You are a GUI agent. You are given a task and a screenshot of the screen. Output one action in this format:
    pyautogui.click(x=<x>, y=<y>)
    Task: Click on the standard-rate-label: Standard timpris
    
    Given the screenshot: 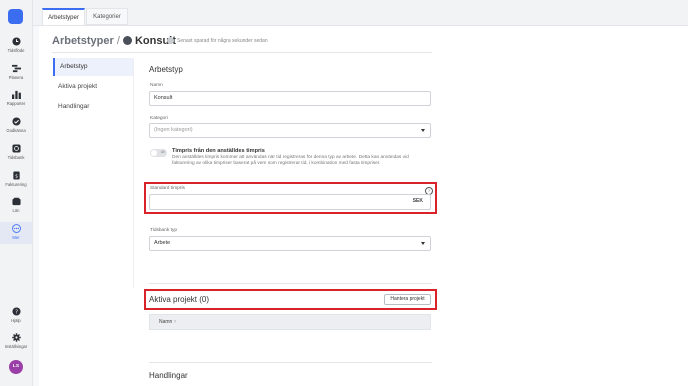 What is the action you would take?
    pyautogui.click(x=167, y=188)
    